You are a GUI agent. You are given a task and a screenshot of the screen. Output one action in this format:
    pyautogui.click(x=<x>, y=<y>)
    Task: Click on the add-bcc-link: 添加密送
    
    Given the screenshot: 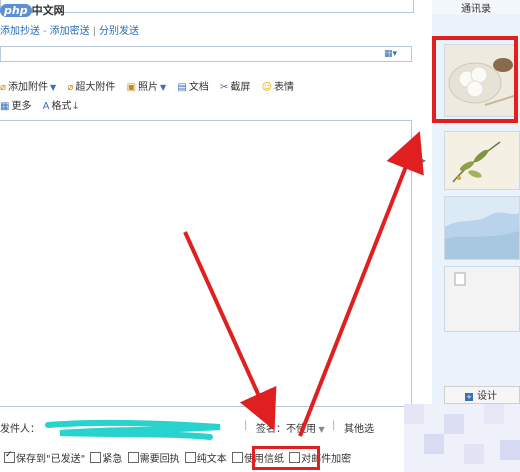 What is the action you would take?
    pyautogui.click(x=70, y=31)
    